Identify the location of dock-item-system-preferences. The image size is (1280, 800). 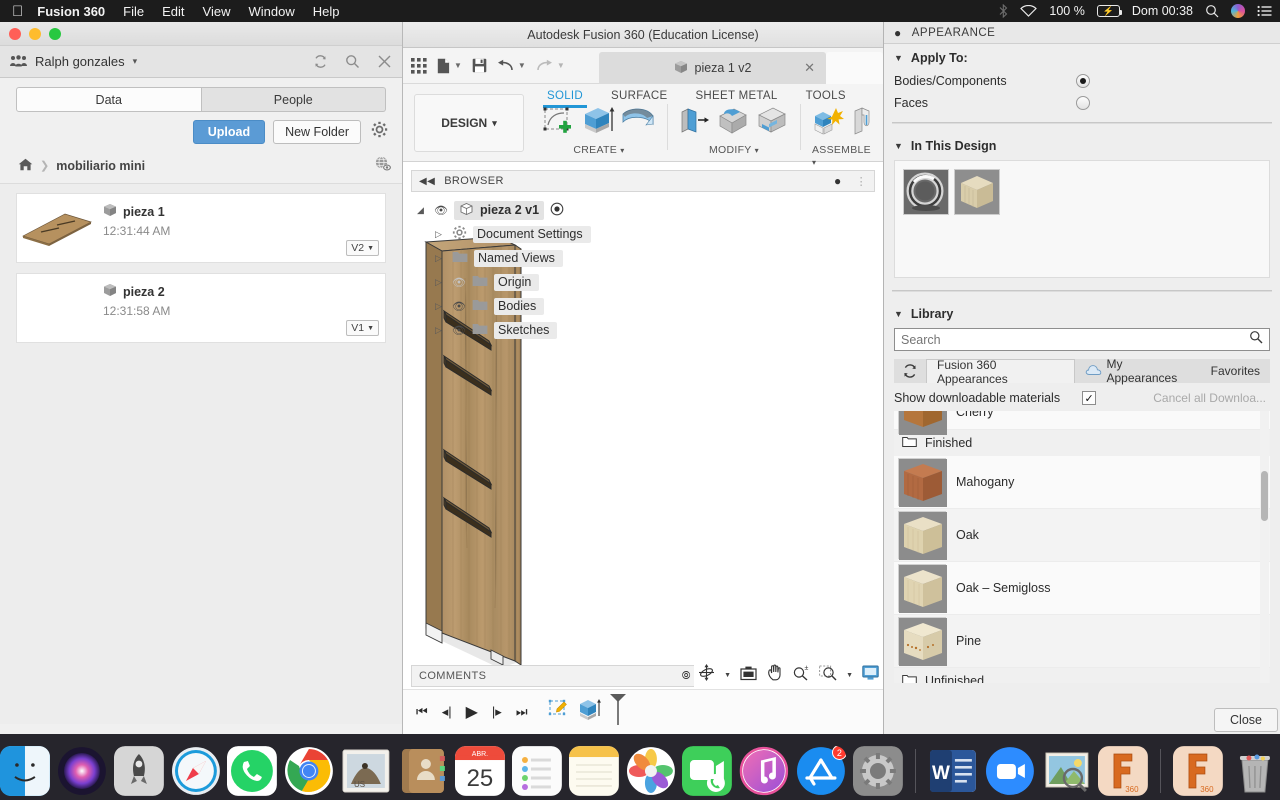
(877, 771).